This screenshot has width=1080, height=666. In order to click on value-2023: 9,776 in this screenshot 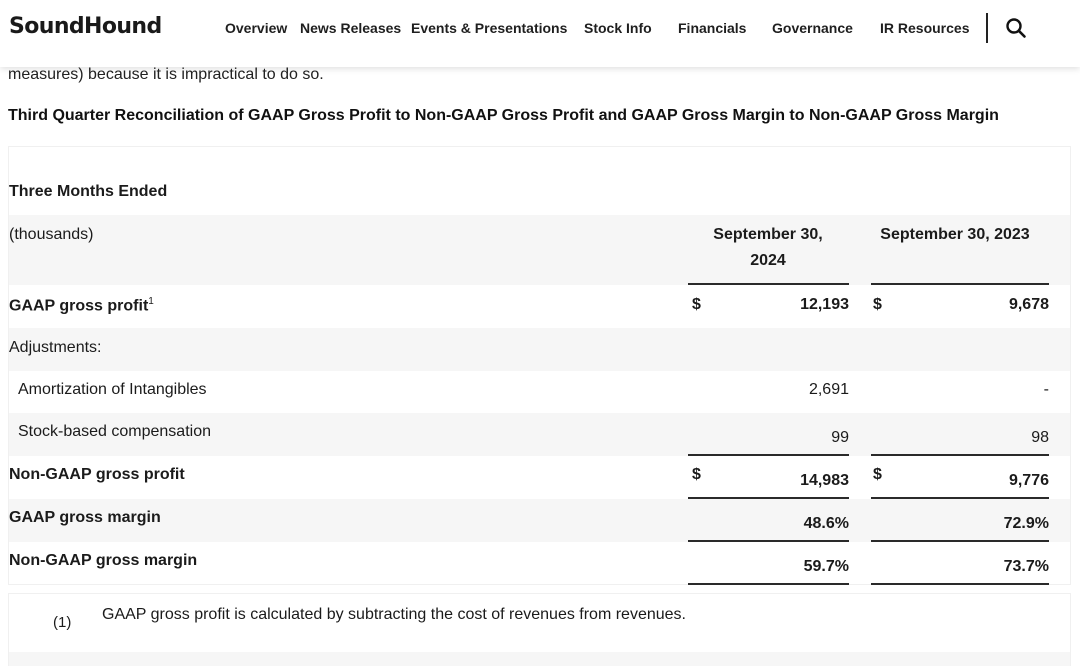, I will do `click(1028, 480)`.